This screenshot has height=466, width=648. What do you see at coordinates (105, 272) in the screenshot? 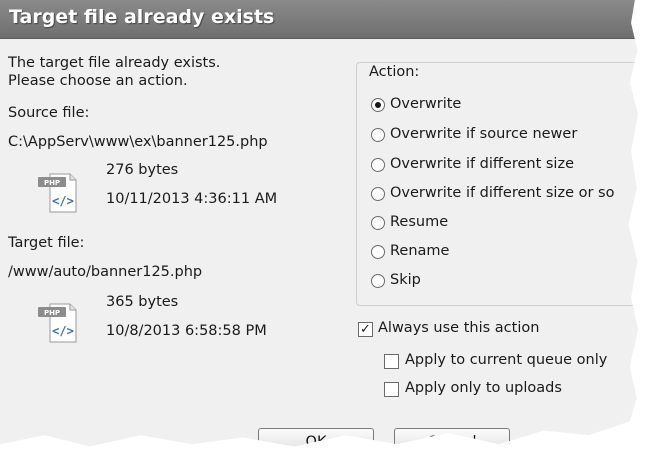
I see `target-file-path: /www/auto/banner125.php` at bounding box center [105, 272].